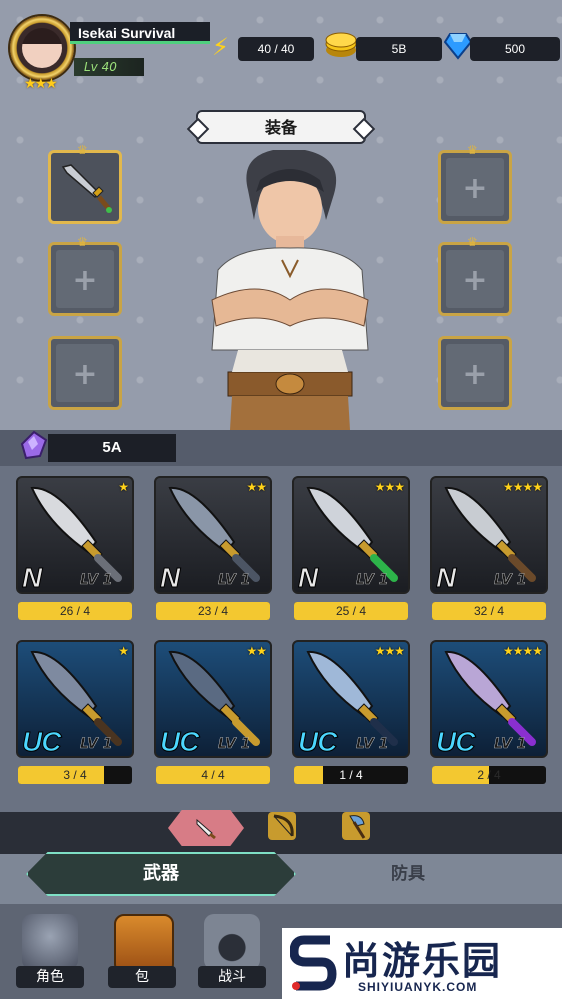 The width and height of the screenshot is (562, 999). What do you see at coordinates (313, 963) in the screenshot?
I see `watermark-logo-icon` at bounding box center [313, 963].